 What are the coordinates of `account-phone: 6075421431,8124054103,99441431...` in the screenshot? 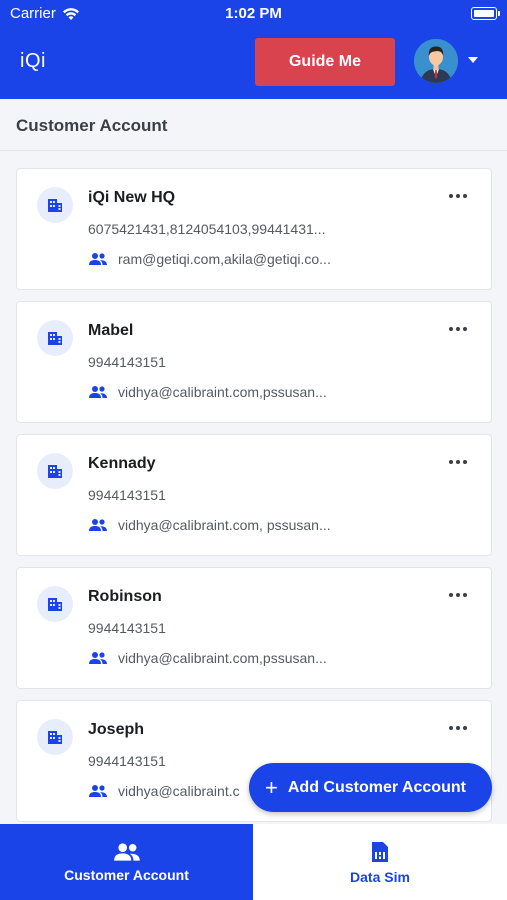 It's located at (207, 229).